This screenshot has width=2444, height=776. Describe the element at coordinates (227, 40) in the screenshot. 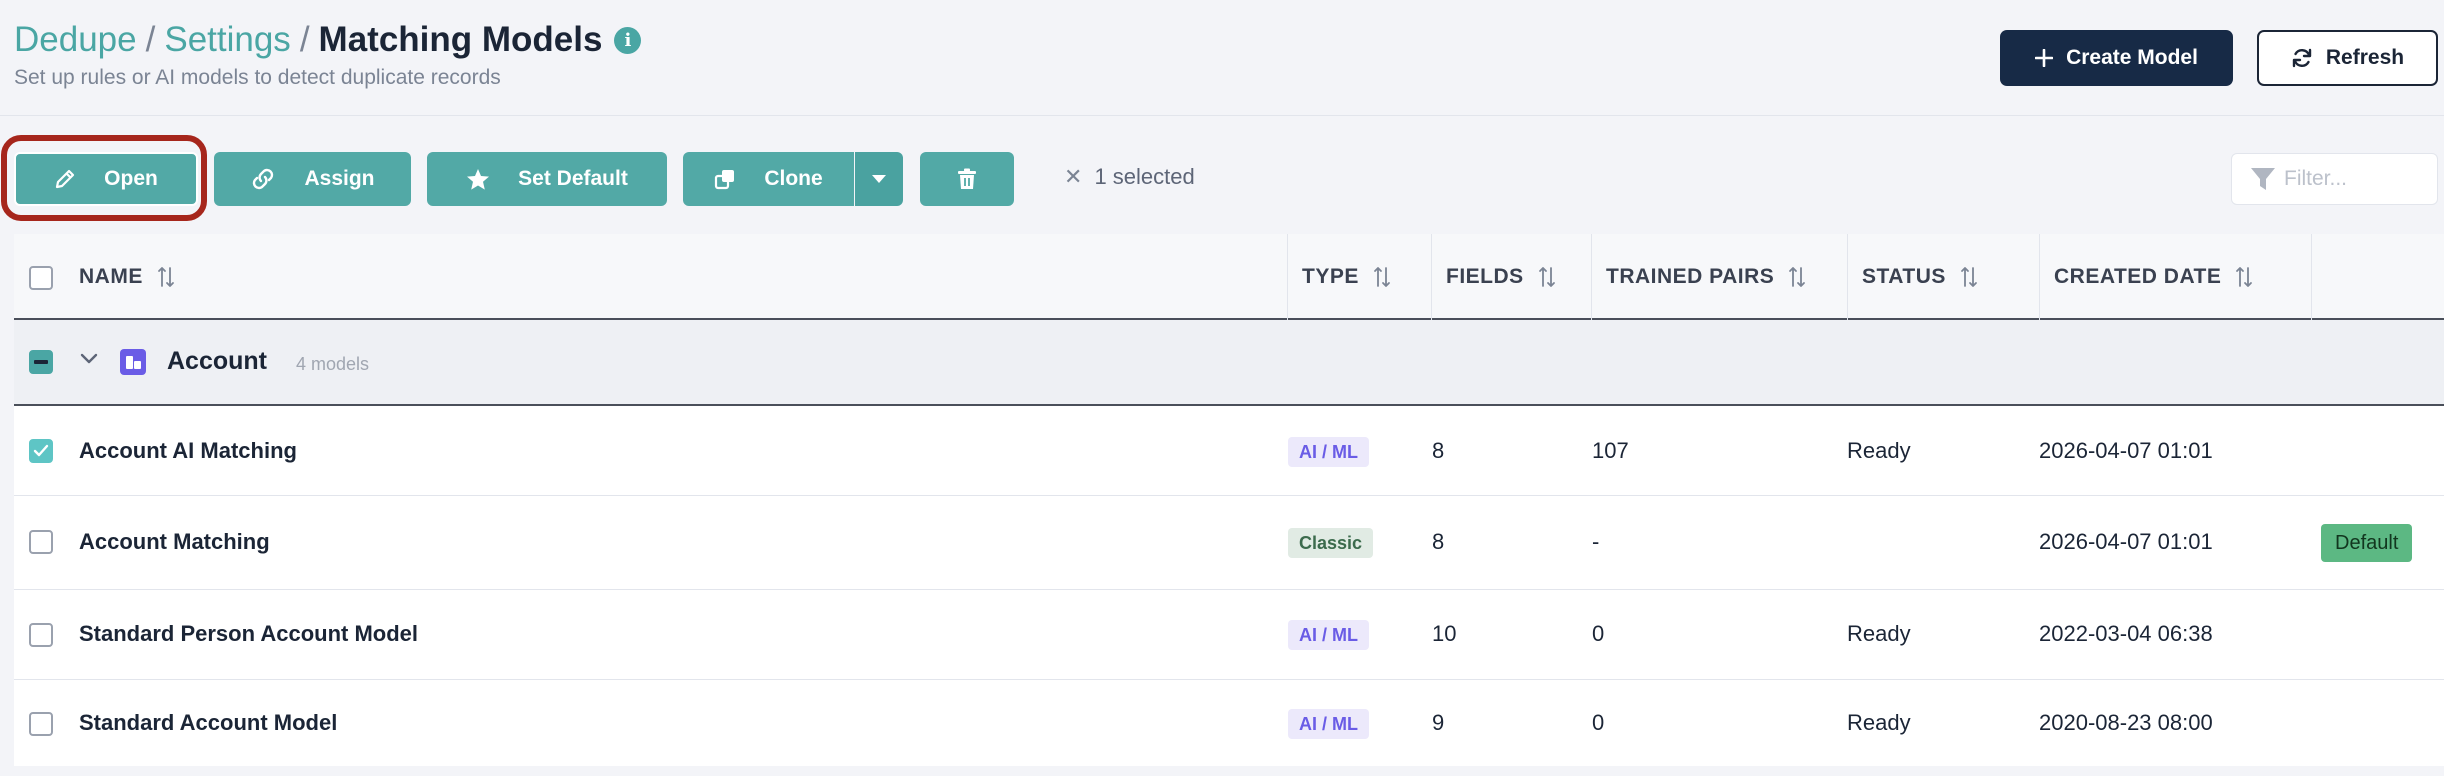

I see `breadcrumb-settings: Settings` at that location.